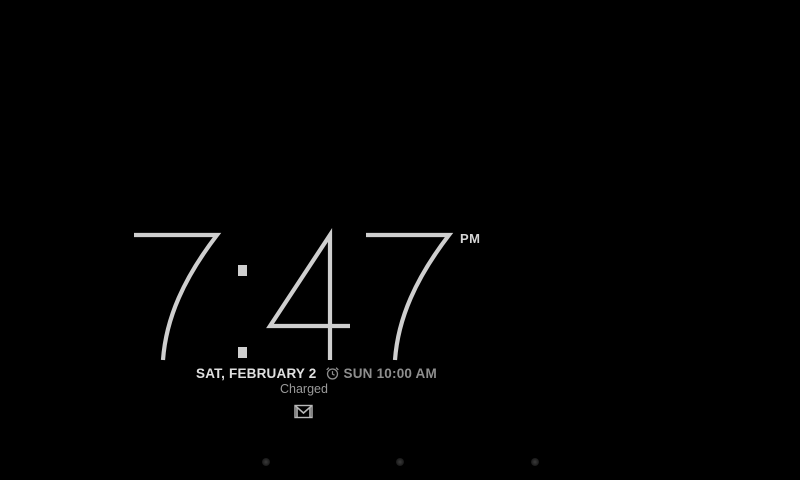 The height and width of the screenshot is (480, 800). Describe the element at coordinates (242, 311) in the screenshot. I see `colon` at that location.